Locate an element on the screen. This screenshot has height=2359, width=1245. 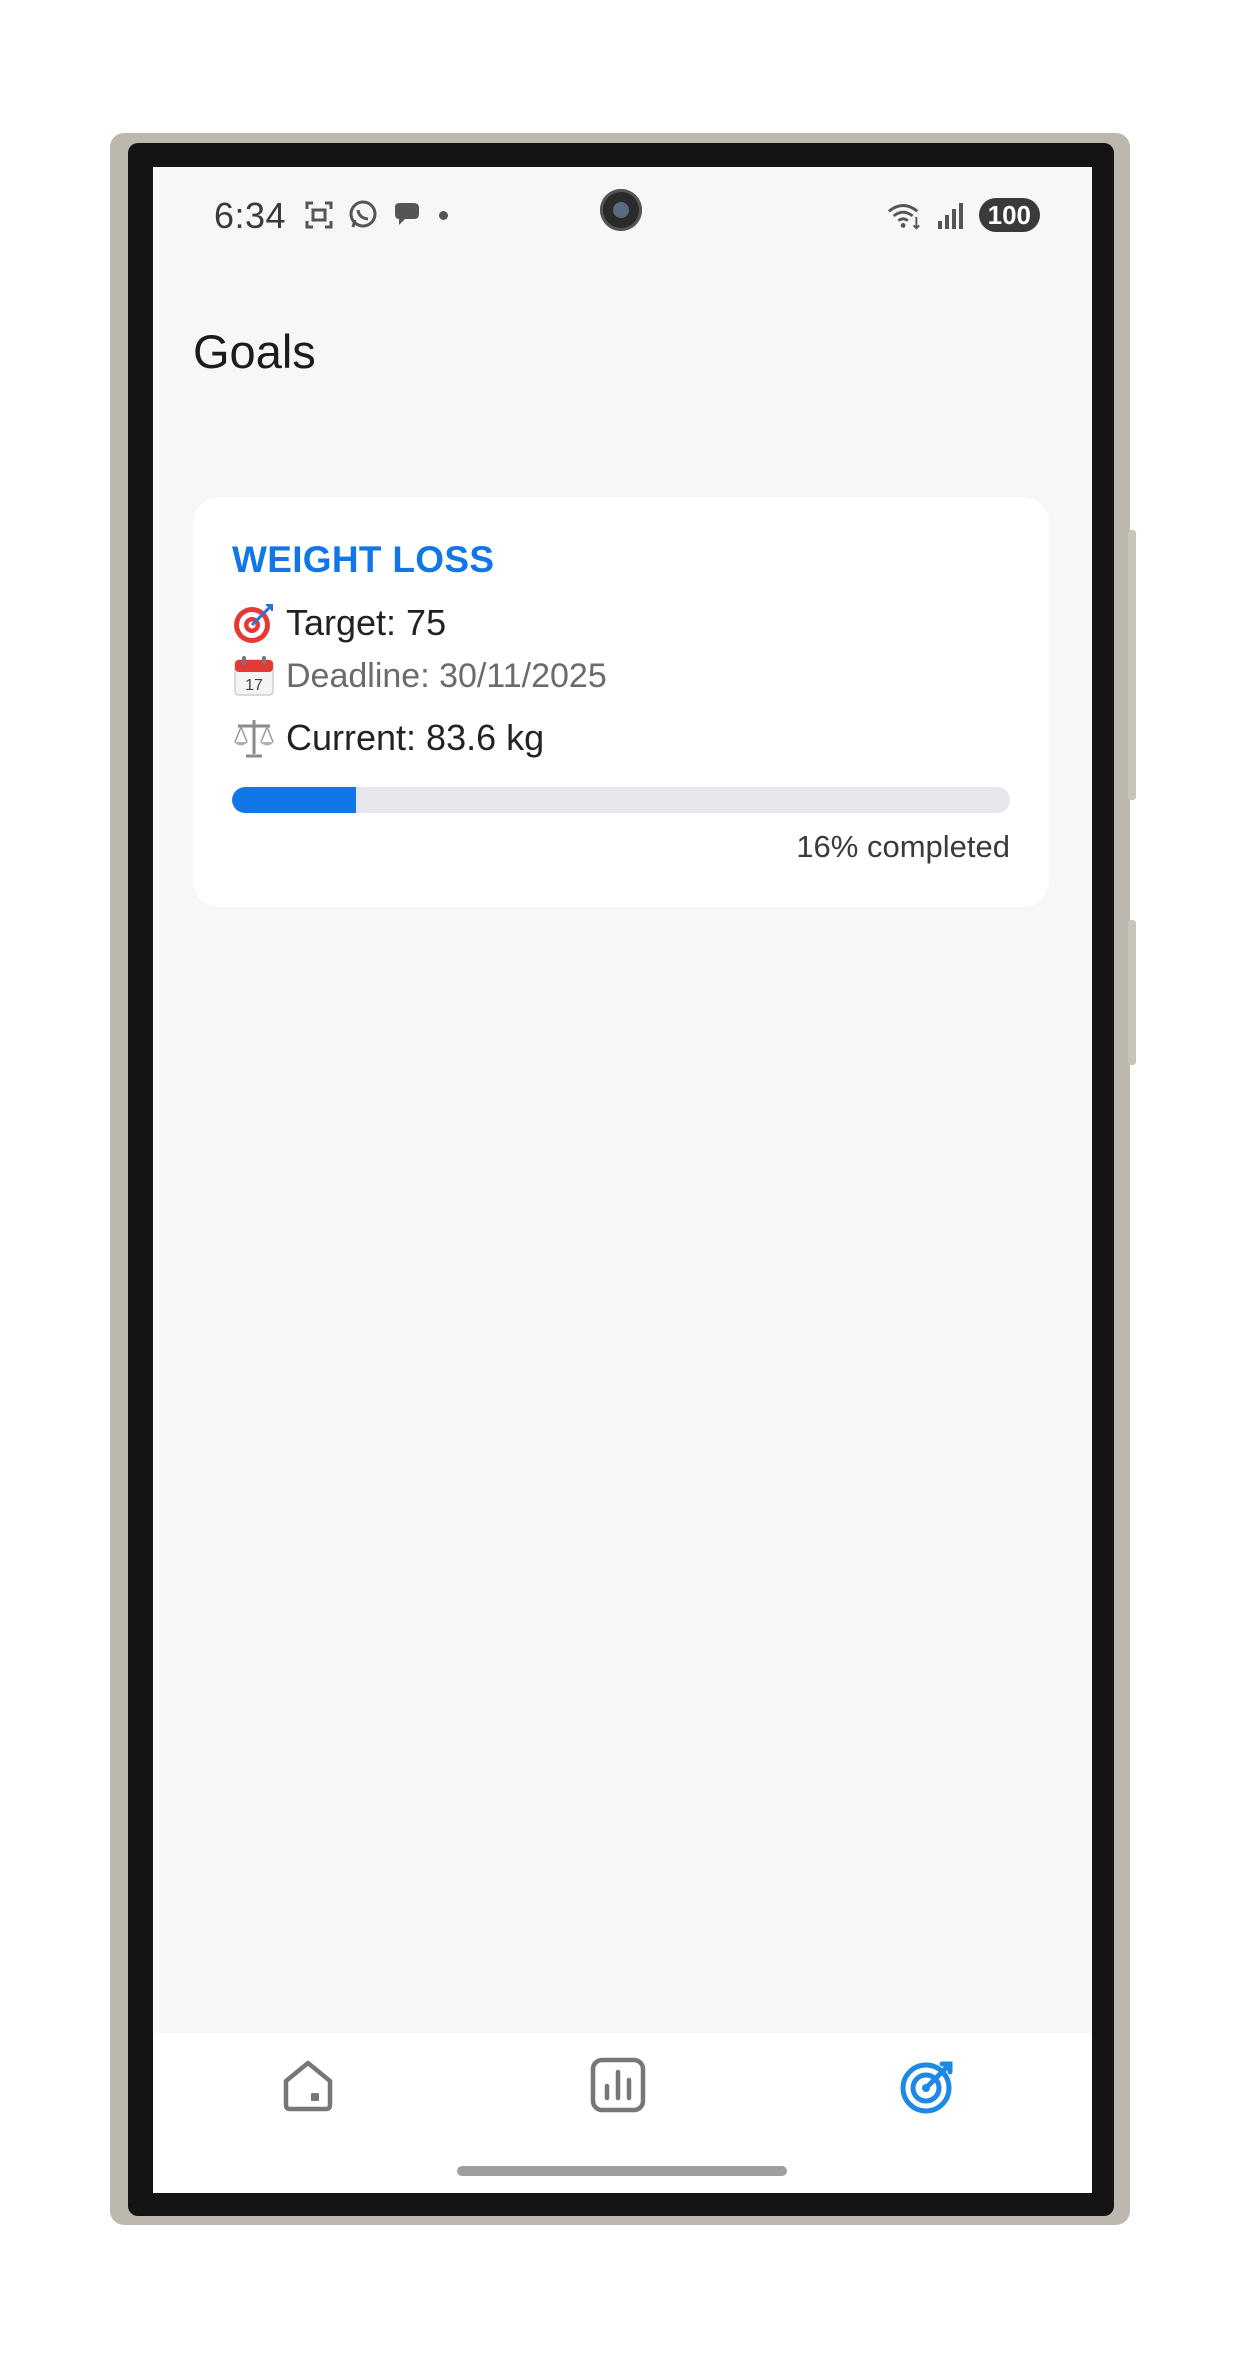
page-title: Goals is located at coordinates (254, 351).